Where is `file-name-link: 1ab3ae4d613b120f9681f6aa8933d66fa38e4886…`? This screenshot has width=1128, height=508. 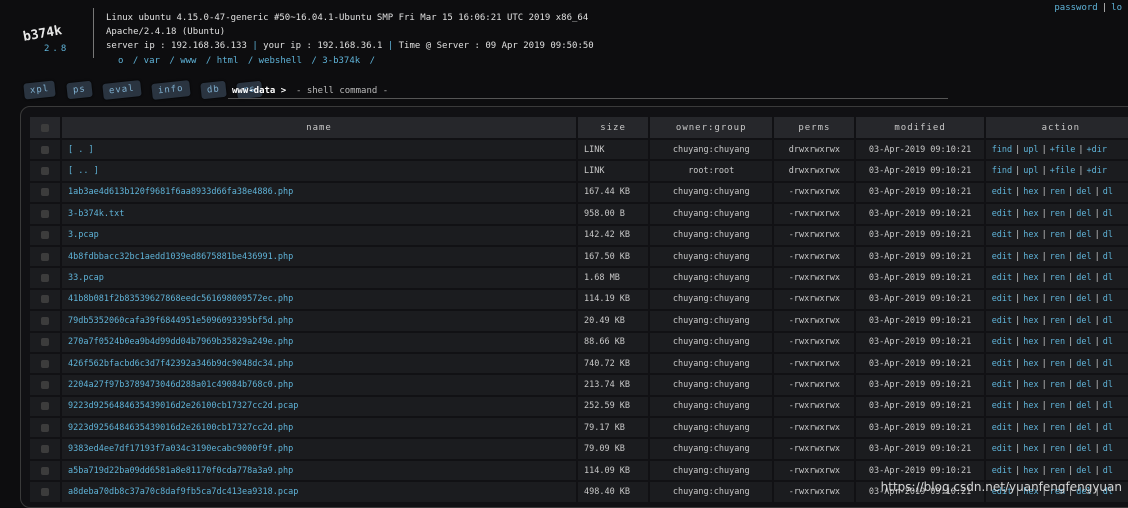
file-name-link: 1ab3ae4d613b120f9681f6aa8933d66fa38e4886… is located at coordinates (319, 192).